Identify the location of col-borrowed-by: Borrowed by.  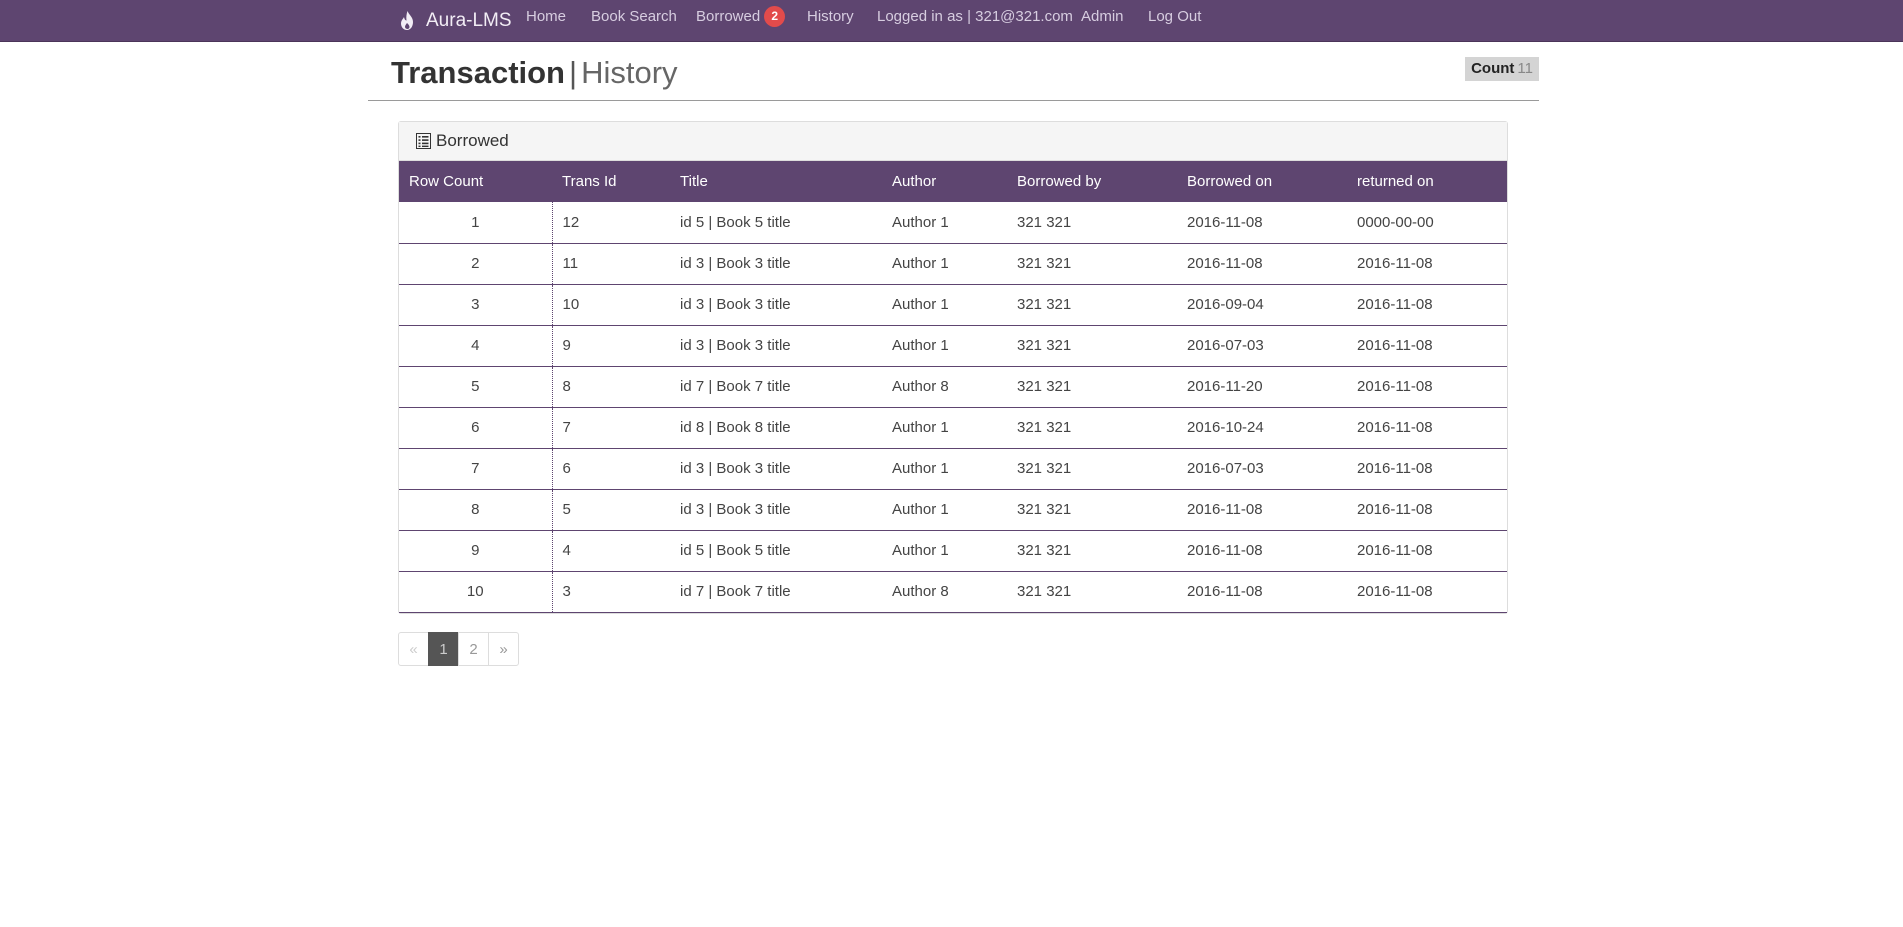
(1092, 181).